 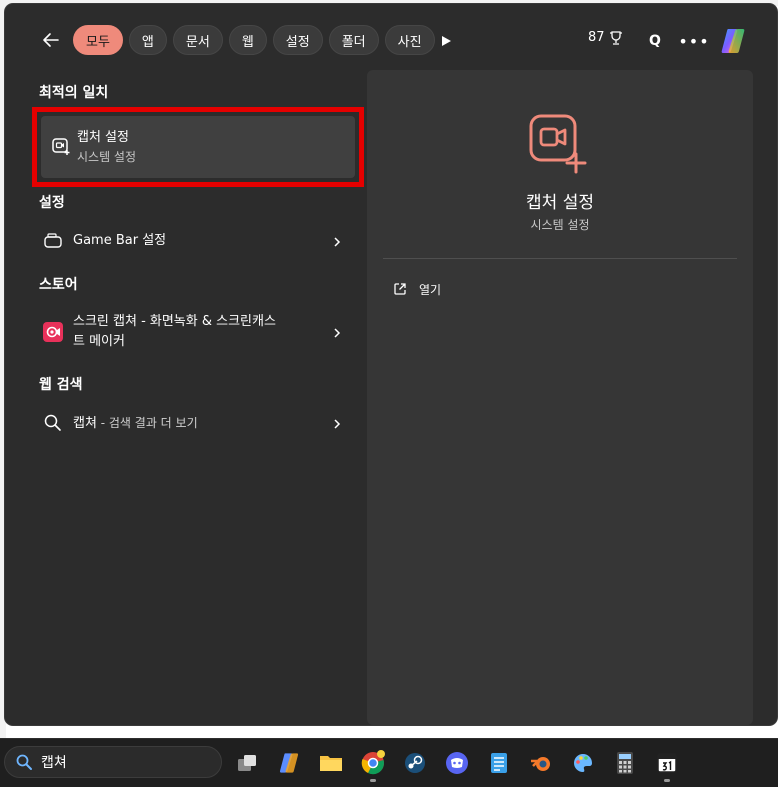 I want to click on taskbar, so click(x=389, y=762).